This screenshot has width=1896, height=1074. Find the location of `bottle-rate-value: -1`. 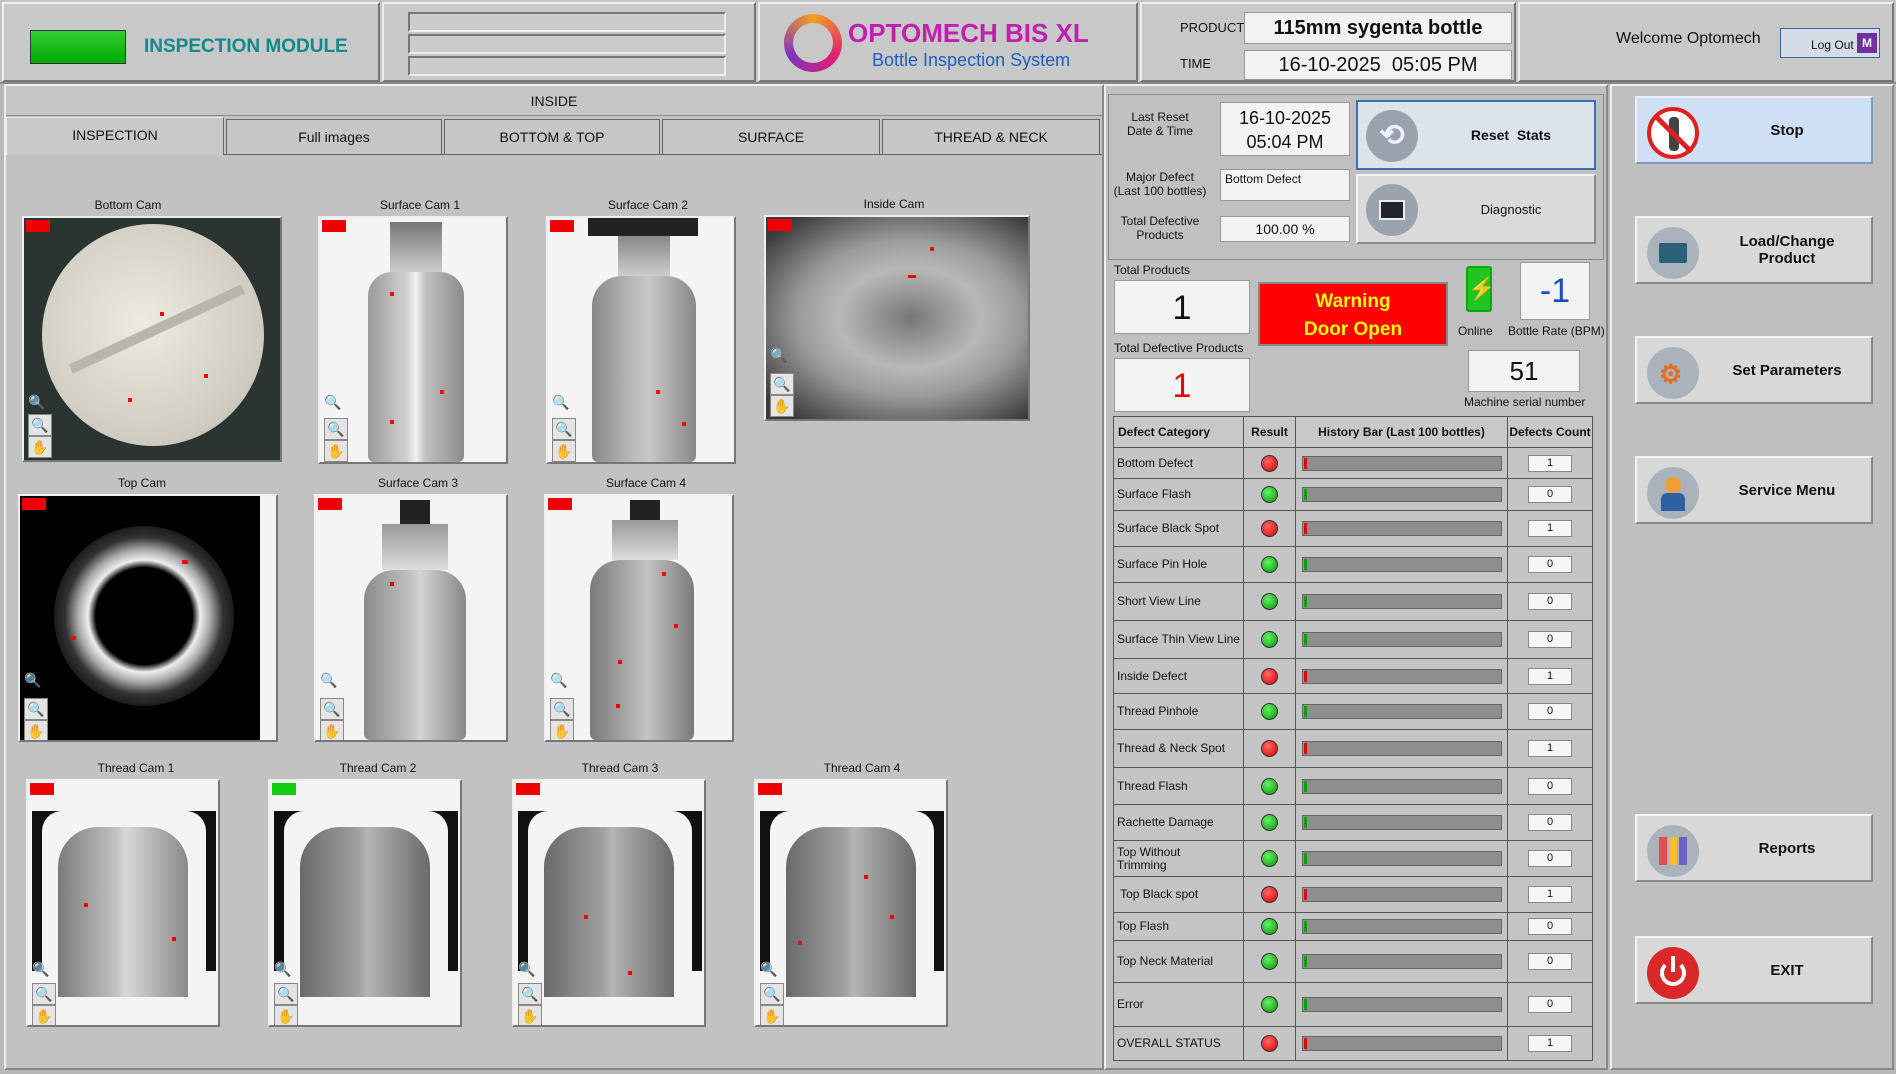

bottle-rate-value: -1 is located at coordinates (1555, 291).